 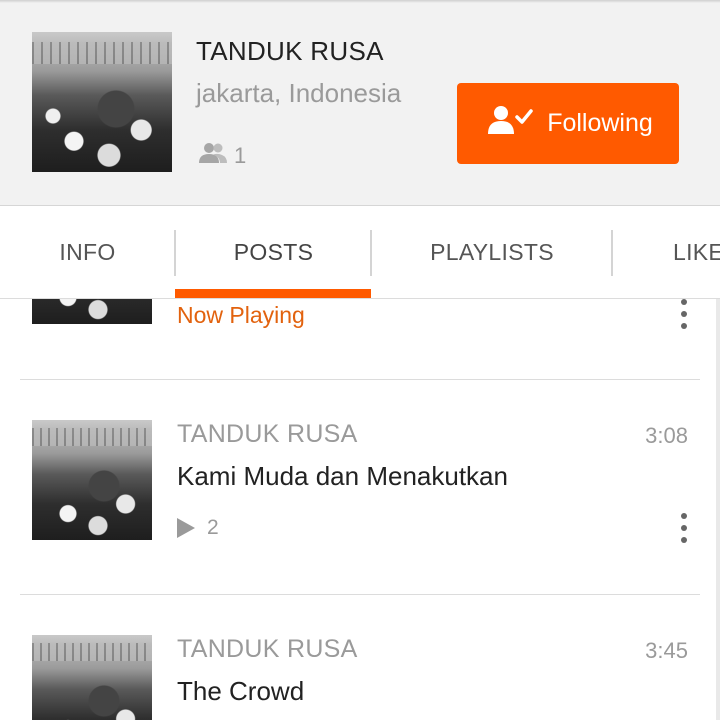 What do you see at coordinates (666, 252) in the screenshot?
I see `tab-likes: LIKE` at bounding box center [666, 252].